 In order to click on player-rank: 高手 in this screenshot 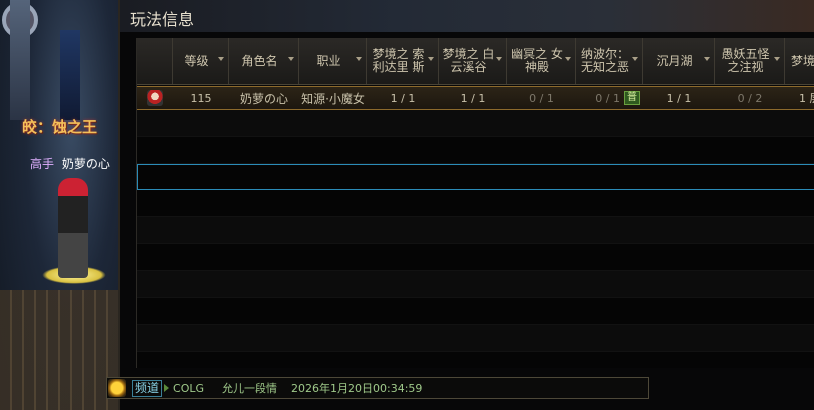, I will do `click(42, 164)`.